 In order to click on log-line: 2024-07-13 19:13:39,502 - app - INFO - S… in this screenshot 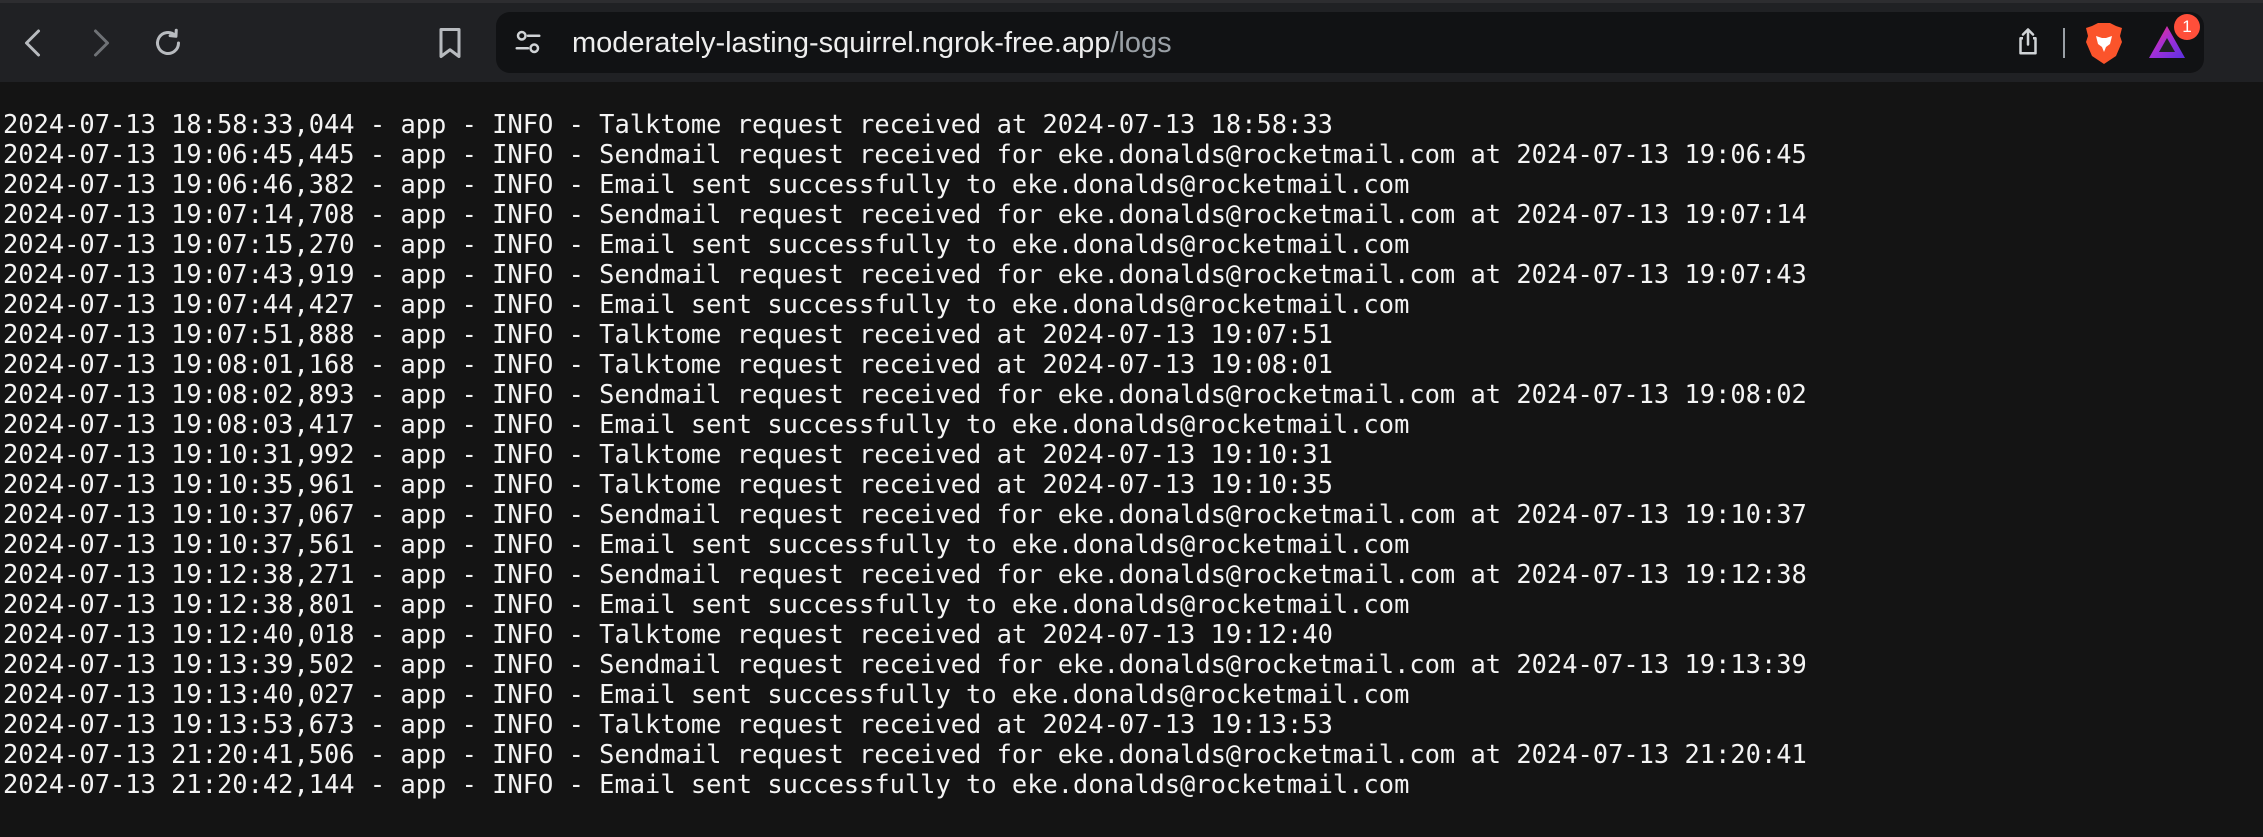, I will do `click(905, 664)`.